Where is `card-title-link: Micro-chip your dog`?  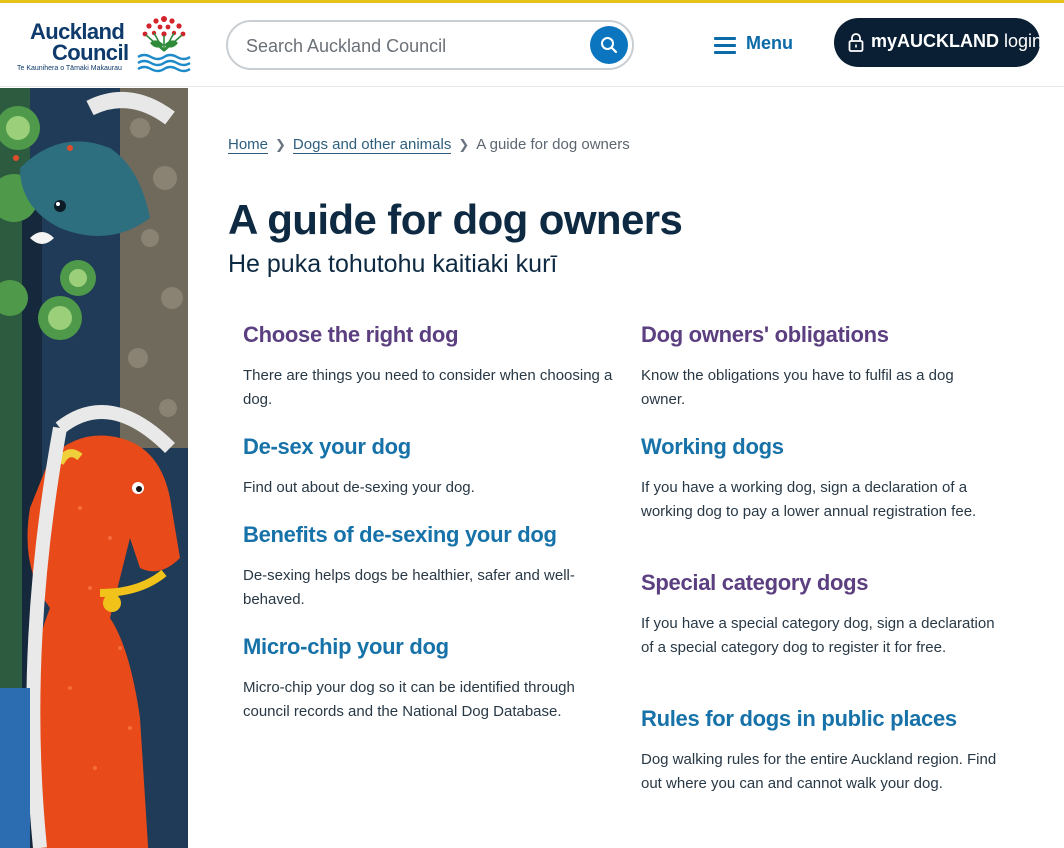
card-title-link: Micro-chip your dog is located at coordinates (428, 647).